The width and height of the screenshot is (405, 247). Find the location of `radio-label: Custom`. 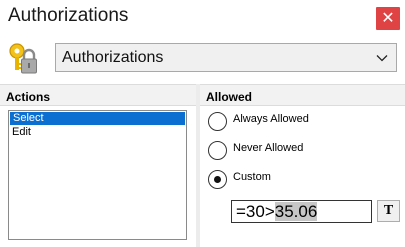

radio-label: Custom is located at coordinates (252, 177).